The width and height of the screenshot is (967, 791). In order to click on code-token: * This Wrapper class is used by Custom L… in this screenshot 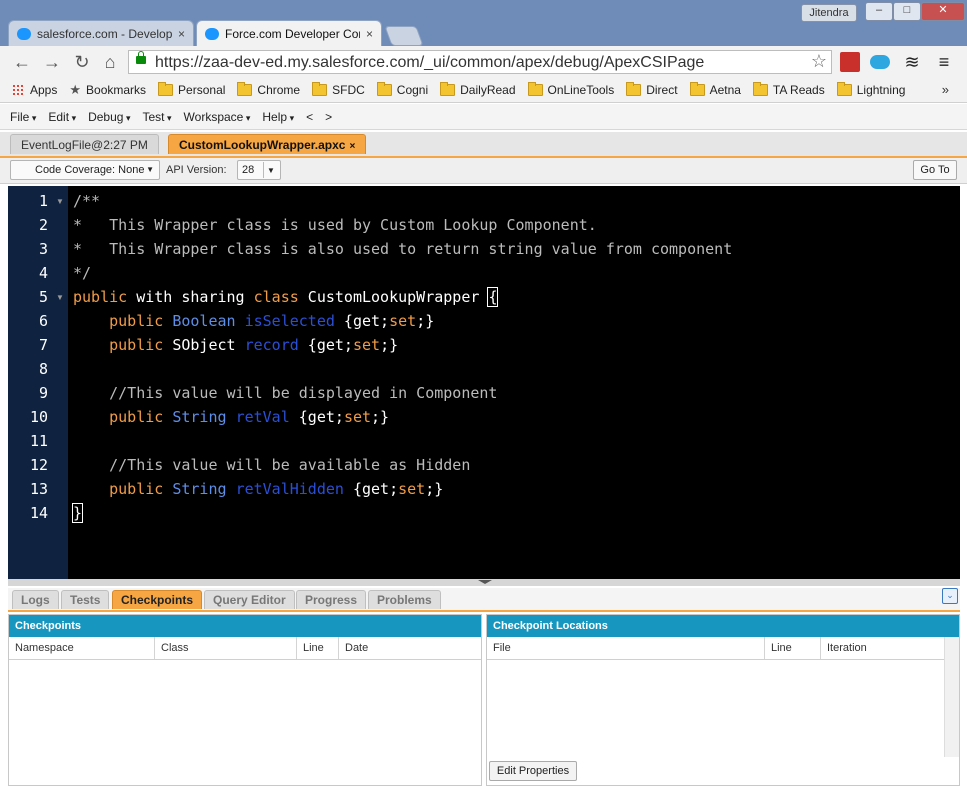, I will do `click(335, 225)`.